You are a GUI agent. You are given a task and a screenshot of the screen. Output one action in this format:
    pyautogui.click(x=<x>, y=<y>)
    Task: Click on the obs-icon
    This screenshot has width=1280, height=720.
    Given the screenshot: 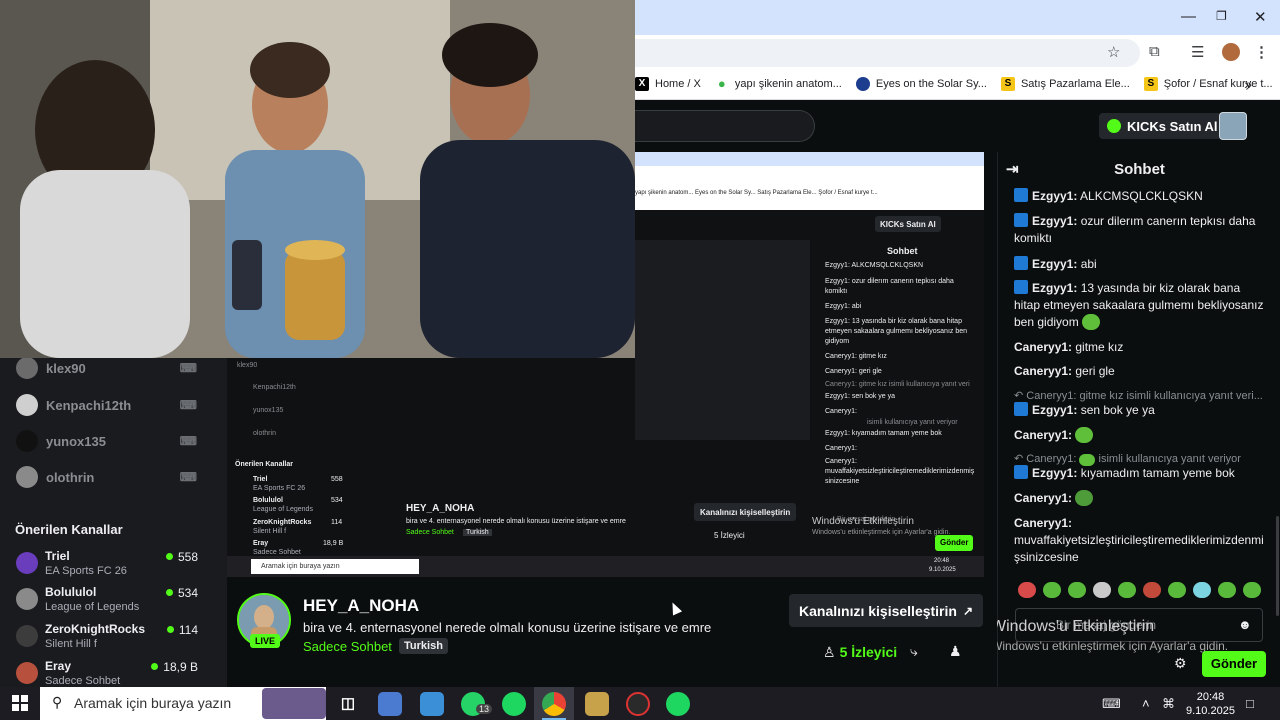 What is the action you would take?
    pyautogui.click(x=638, y=704)
    